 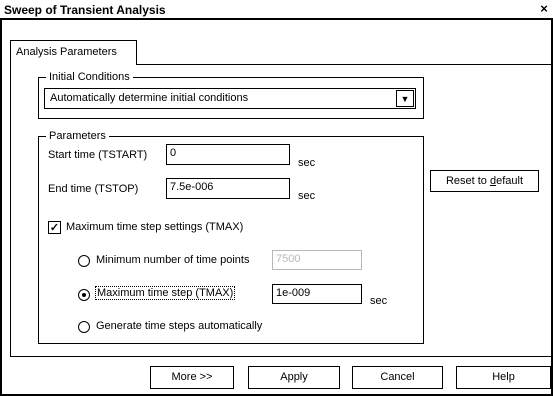 I want to click on window-title: Sweep of Transient Analysis, so click(x=85, y=10).